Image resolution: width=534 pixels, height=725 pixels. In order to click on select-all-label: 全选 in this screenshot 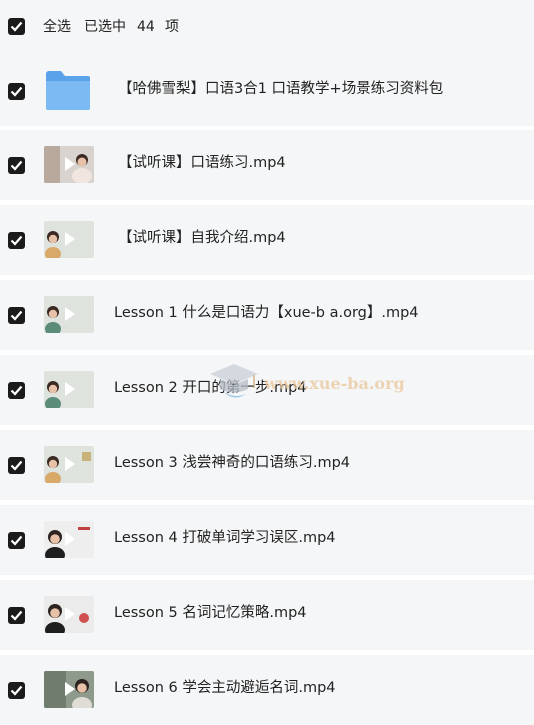, I will do `click(57, 27)`.